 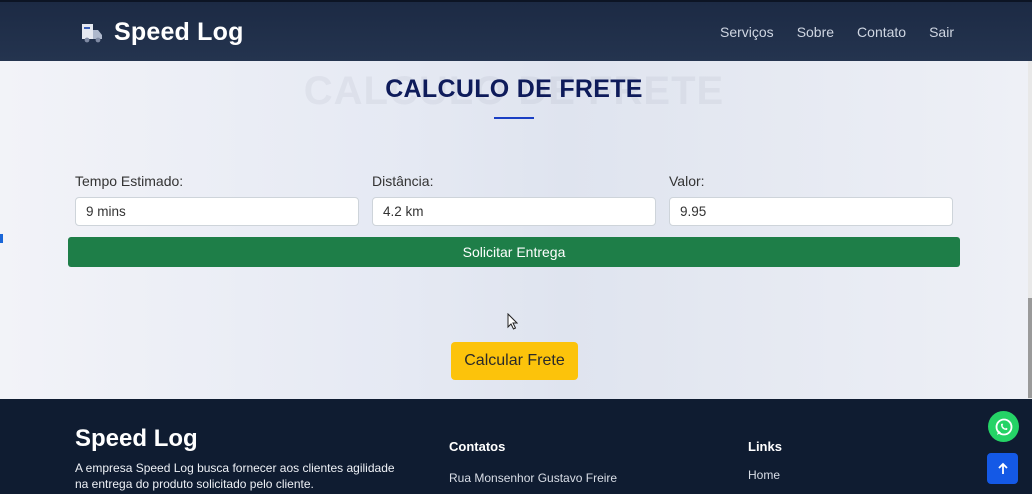 What do you see at coordinates (217, 211) in the screenshot?
I see `estimated-time-input: 9 mins` at bounding box center [217, 211].